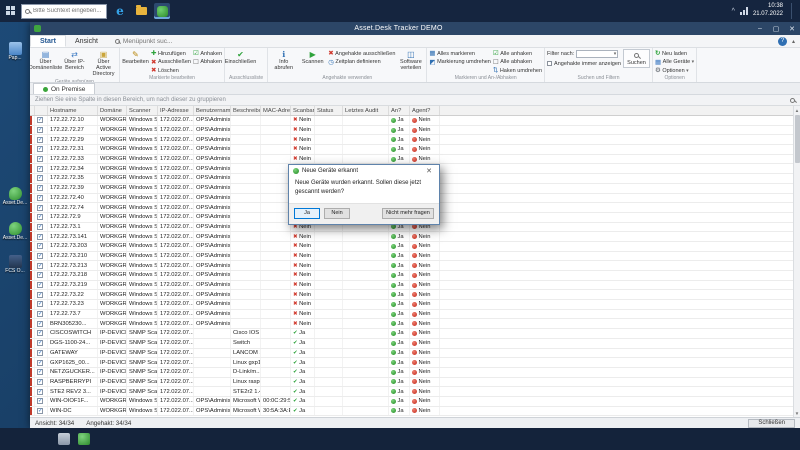 The width and height of the screenshot is (800, 450). Describe the element at coordinates (361, 62) in the screenshot. I see `zeitplan-definieren-button: Zeitplan definieren` at that location.